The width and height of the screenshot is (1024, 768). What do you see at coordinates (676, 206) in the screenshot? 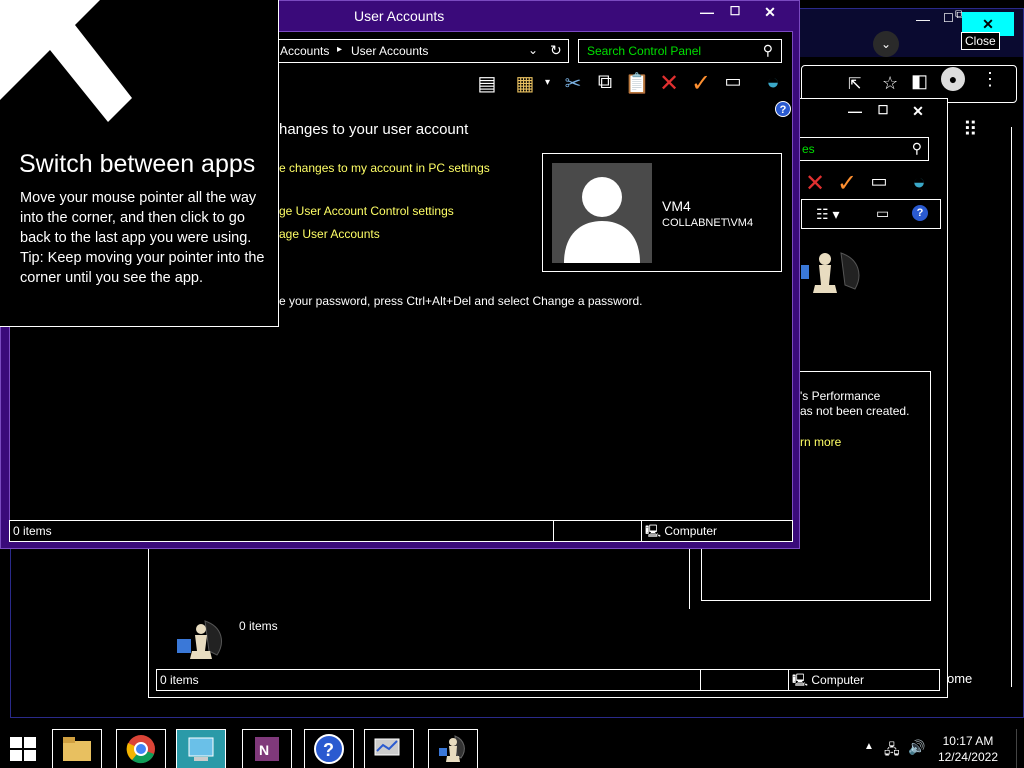
I see `user-name: VM4` at bounding box center [676, 206].